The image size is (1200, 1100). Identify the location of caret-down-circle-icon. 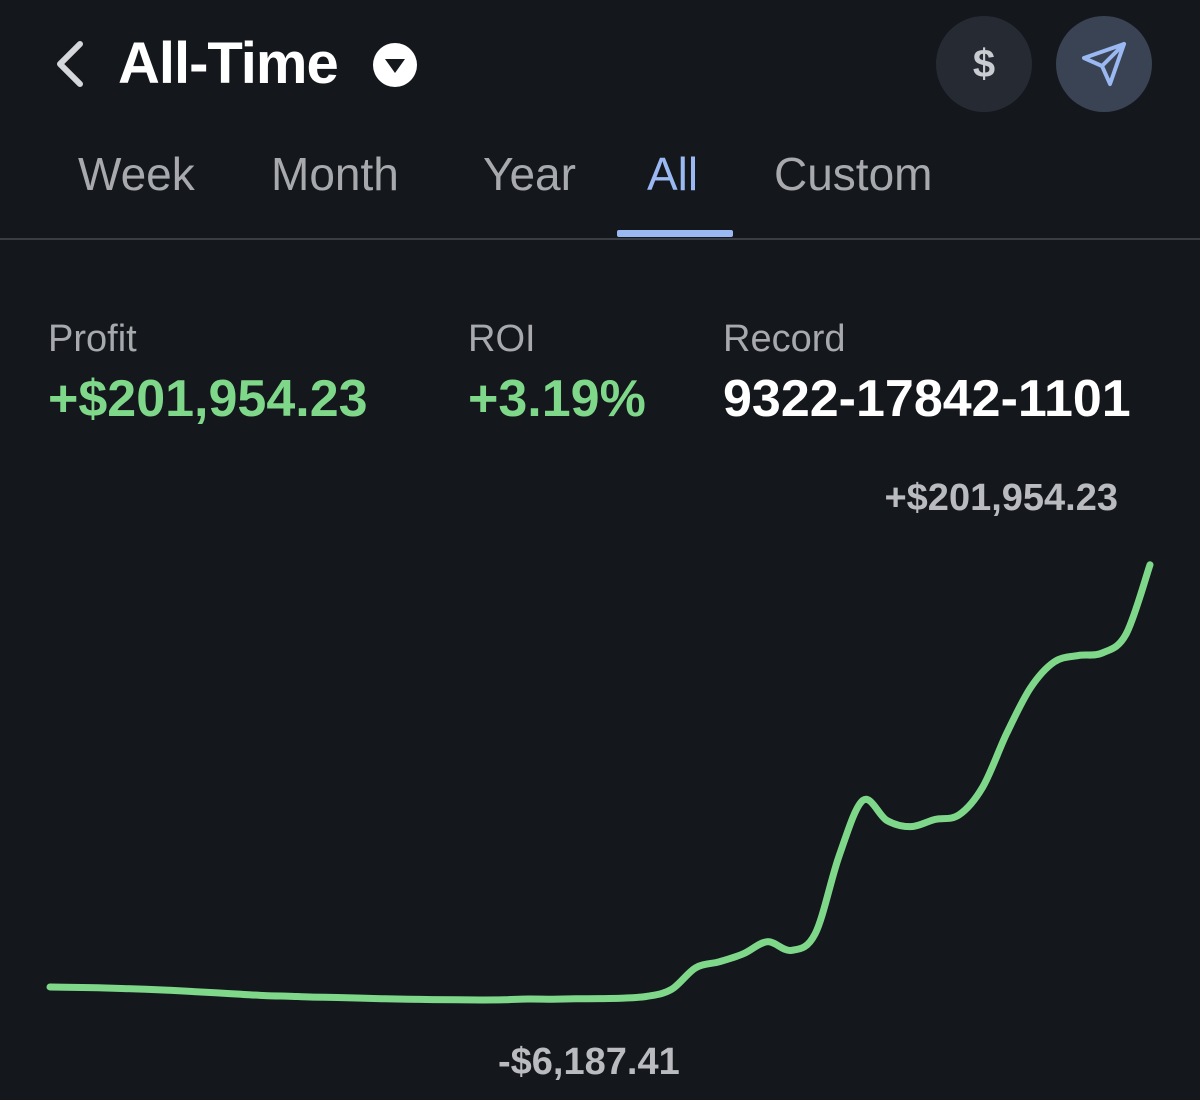
(395, 65).